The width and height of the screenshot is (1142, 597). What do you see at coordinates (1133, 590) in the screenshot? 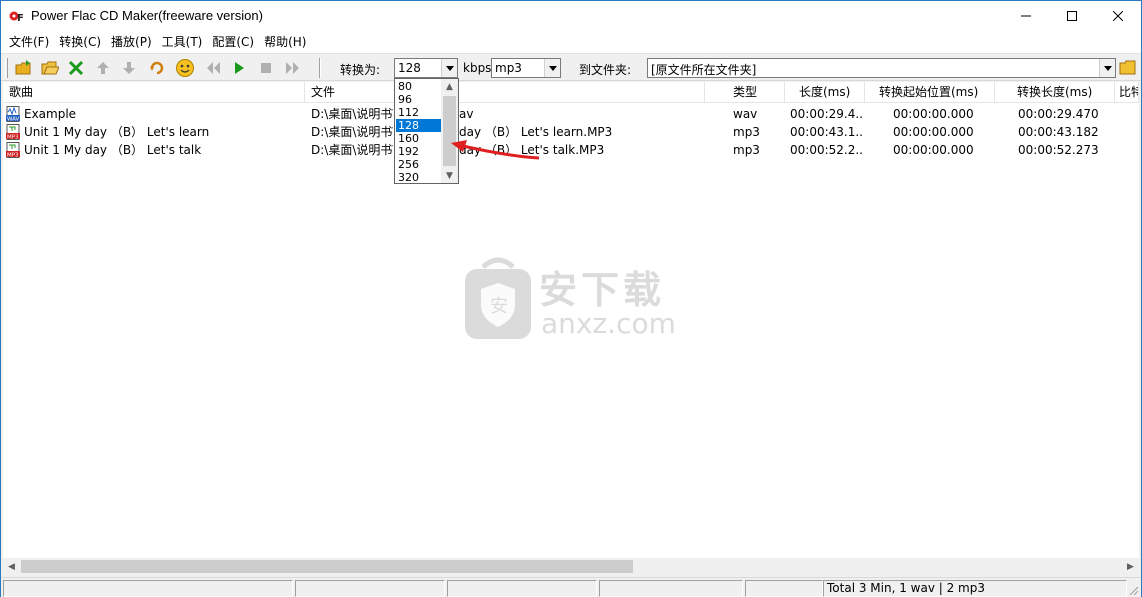
I see `resize-grip-icon` at bounding box center [1133, 590].